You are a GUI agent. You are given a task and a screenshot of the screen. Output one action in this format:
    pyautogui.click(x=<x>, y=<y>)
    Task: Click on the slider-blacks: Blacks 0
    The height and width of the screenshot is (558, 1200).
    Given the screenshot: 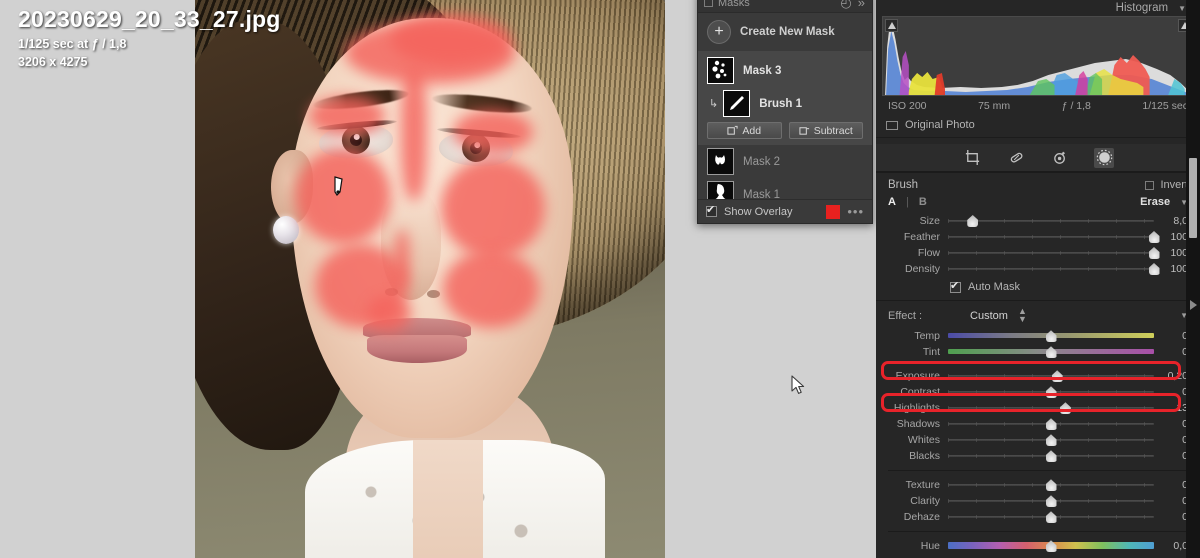 What is the action you would take?
    pyautogui.click(x=1038, y=456)
    